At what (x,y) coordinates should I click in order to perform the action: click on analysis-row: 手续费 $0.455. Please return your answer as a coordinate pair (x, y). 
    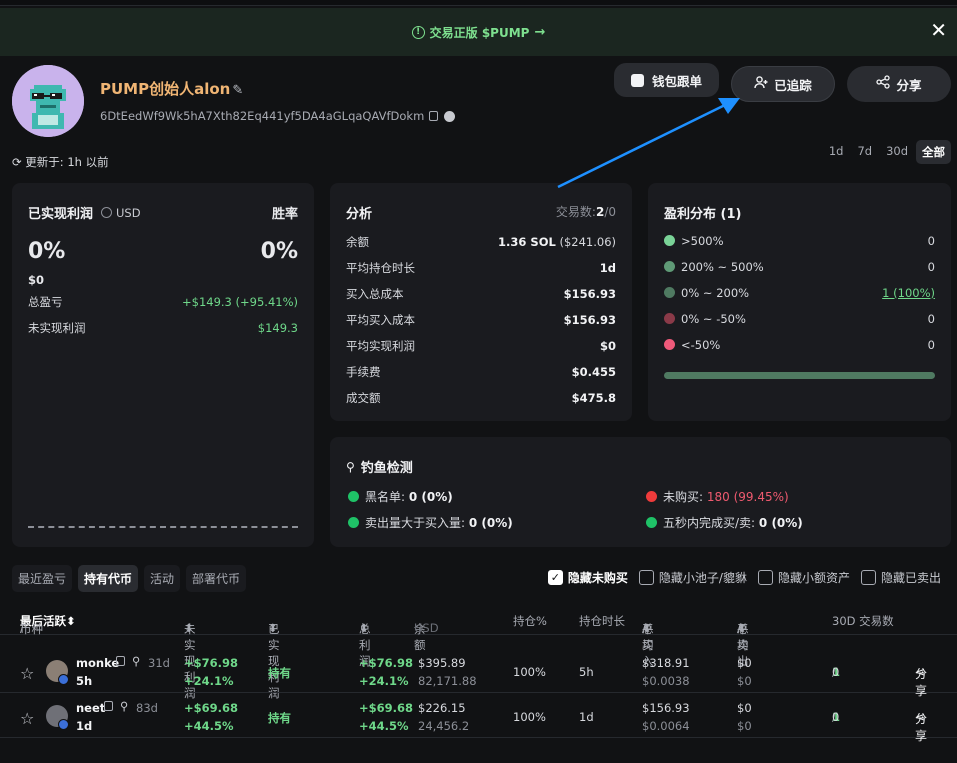
    Looking at the image, I should click on (481, 372).